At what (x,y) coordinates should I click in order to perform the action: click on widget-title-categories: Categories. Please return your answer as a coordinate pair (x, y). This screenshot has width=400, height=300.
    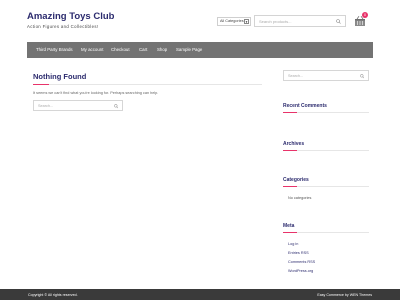
    Looking at the image, I should click on (296, 180).